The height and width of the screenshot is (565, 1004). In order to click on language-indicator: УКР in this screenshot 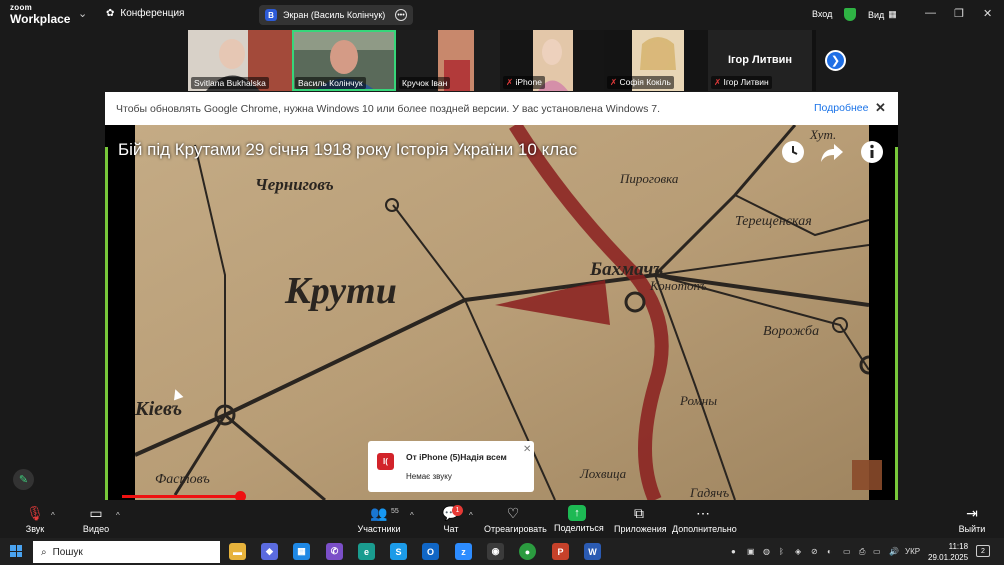, I will do `click(912, 551)`.